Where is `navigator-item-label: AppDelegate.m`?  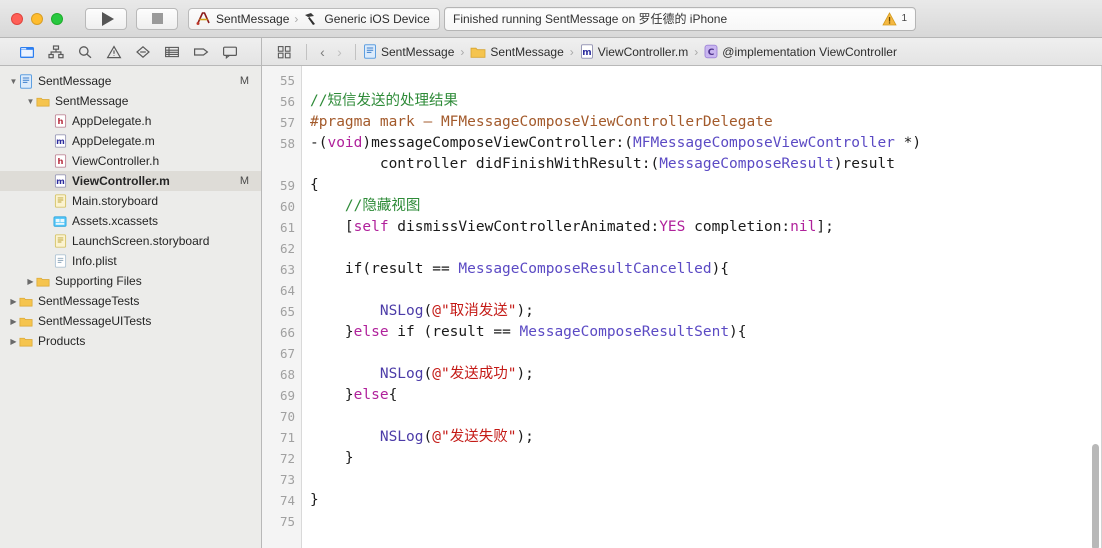 navigator-item-label: AppDelegate.m is located at coordinates (113, 141).